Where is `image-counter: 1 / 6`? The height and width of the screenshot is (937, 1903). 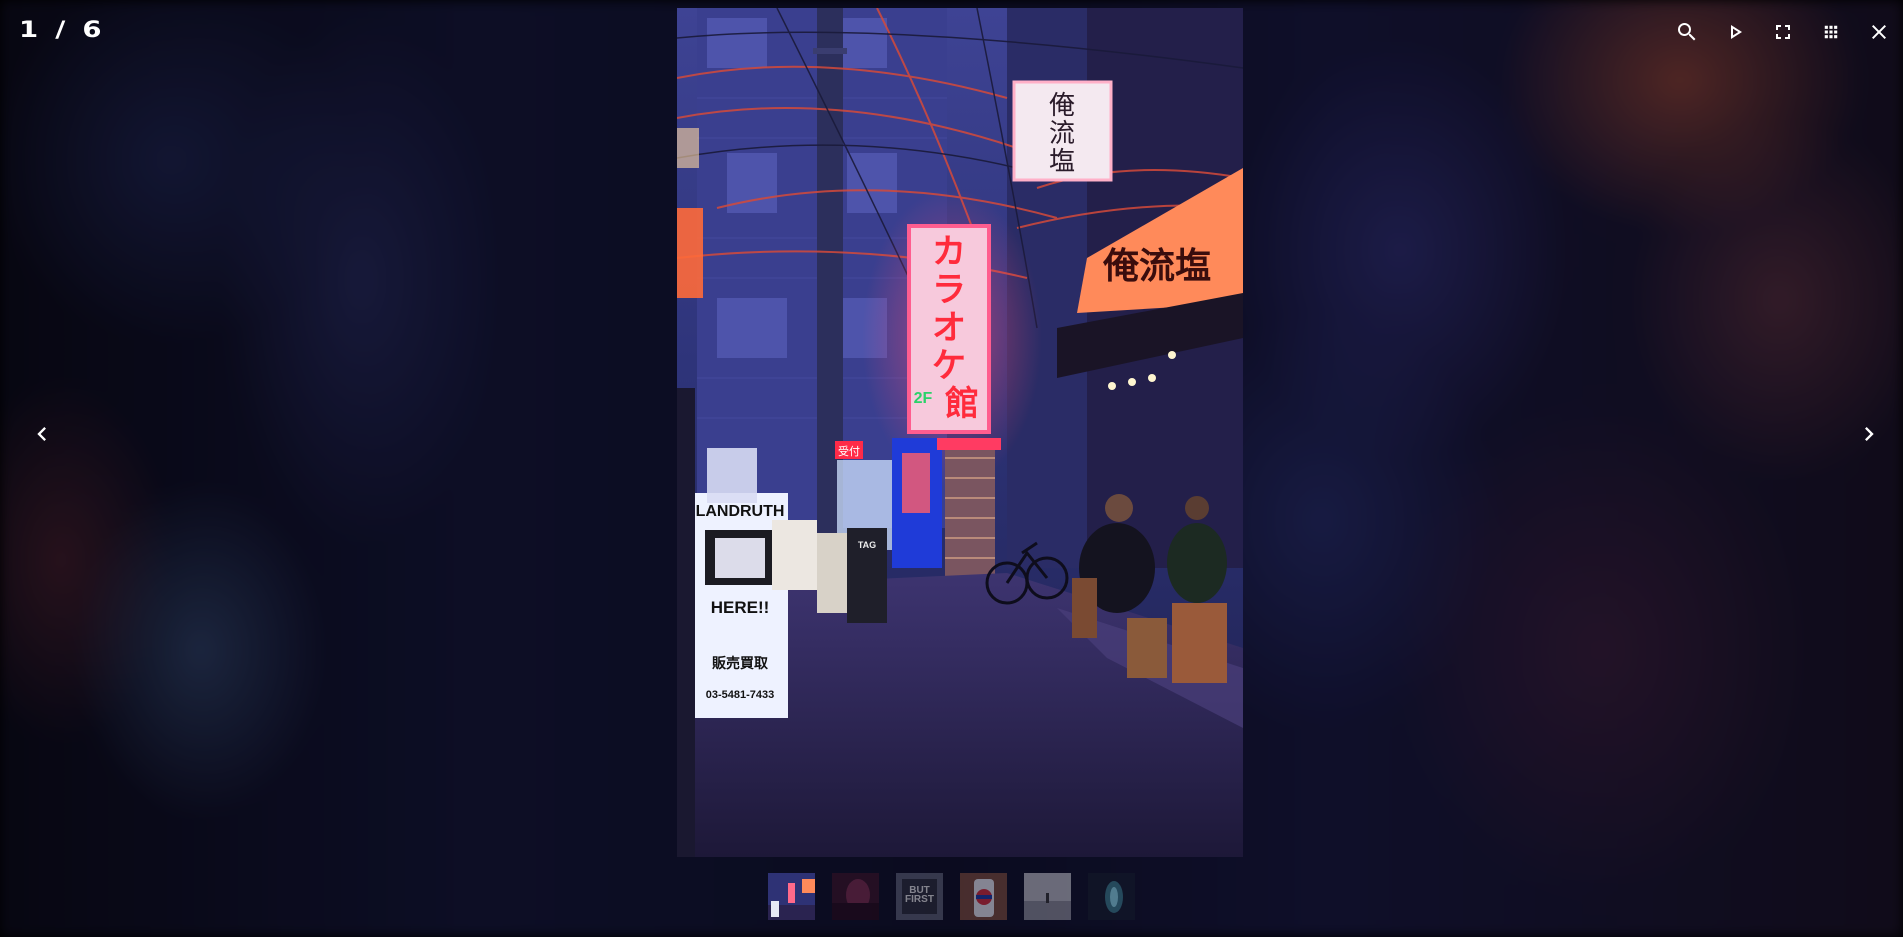 image-counter: 1 / 6 is located at coordinates (62, 30).